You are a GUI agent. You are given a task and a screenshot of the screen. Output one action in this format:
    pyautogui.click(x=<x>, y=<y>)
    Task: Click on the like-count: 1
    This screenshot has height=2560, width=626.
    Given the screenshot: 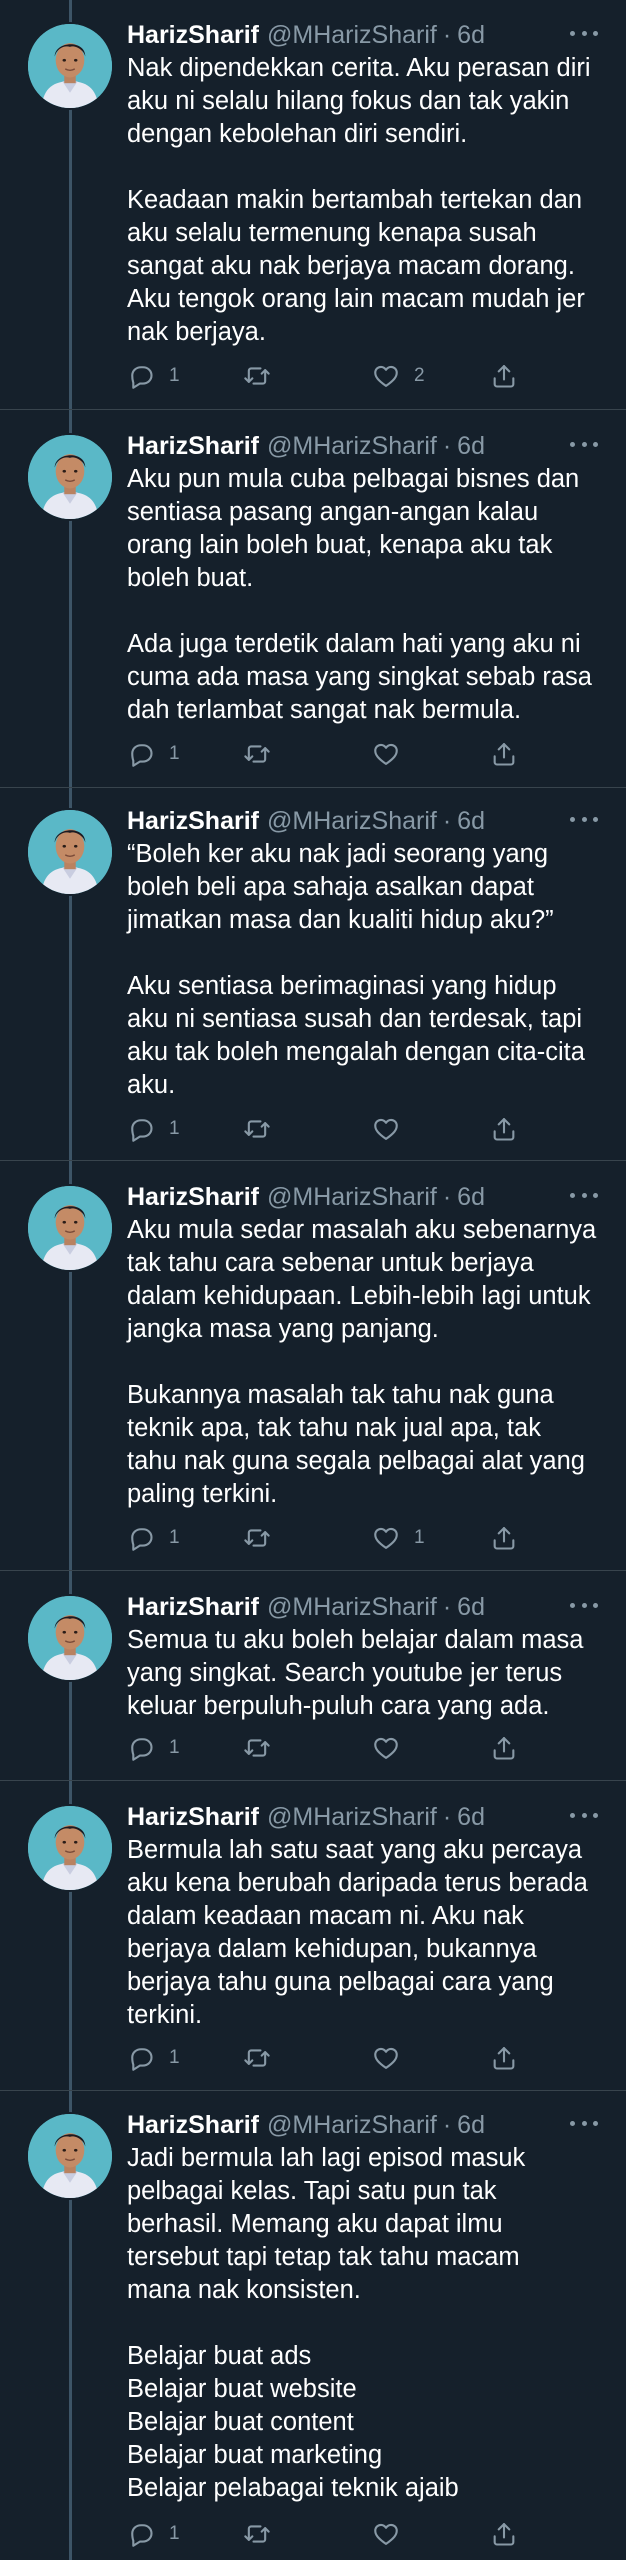 What is the action you would take?
    pyautogui.click(x=419, y=1537)
    